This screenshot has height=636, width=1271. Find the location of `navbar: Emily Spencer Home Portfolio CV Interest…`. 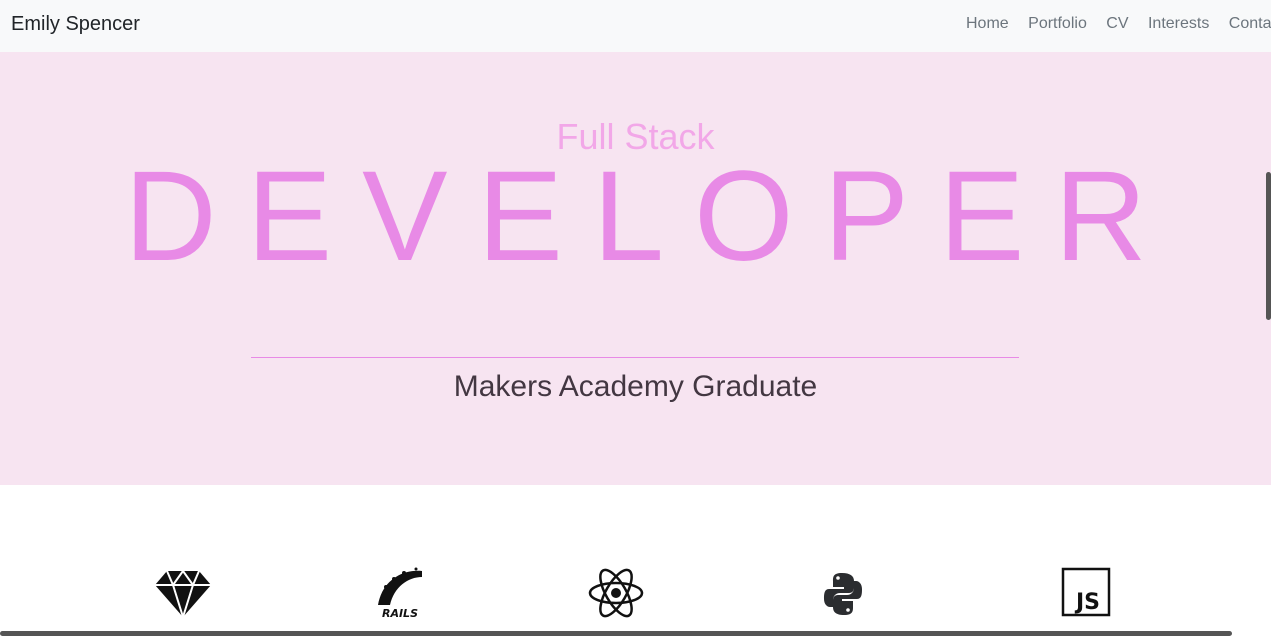

navbar: Emily Spencer Home Portfolio CV Interest… is located at coordinates (635, 26).